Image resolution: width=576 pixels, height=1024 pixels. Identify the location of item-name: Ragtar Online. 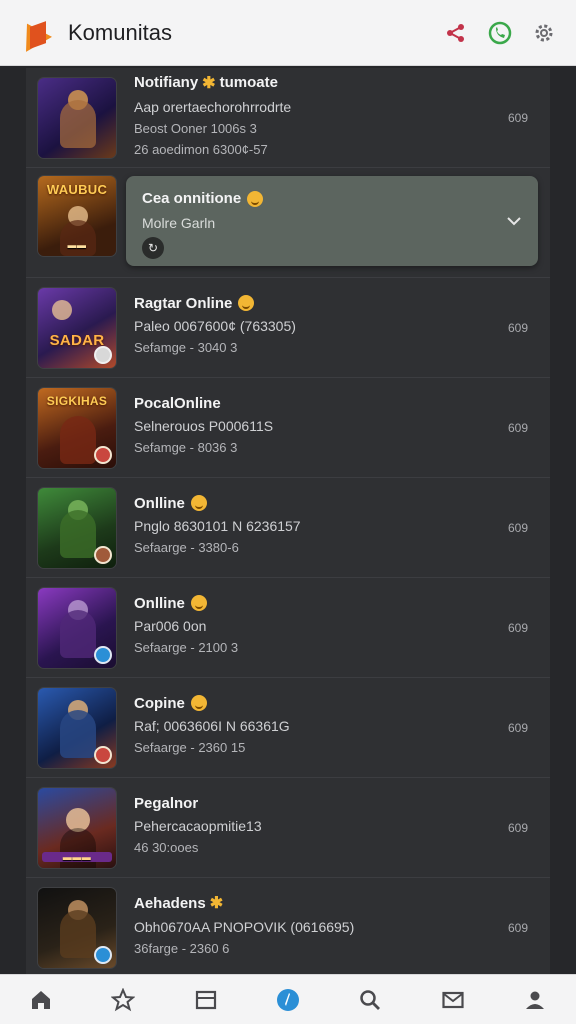
(183, 303).